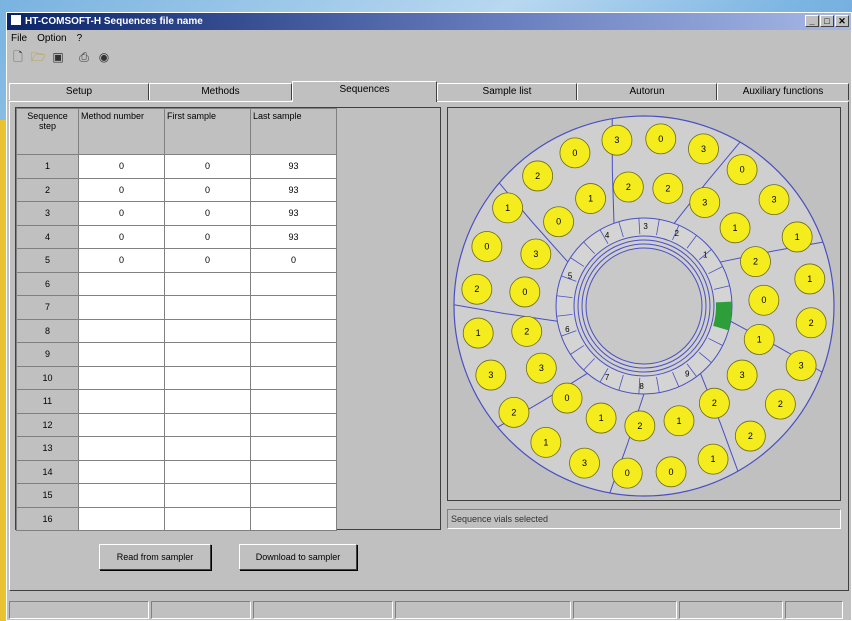 This screenshot has height=621, width=852. Describe the element at coordinates (298, 557) in the screenshot. I see `download-to-sampler-button: Download to sampler` at that location.